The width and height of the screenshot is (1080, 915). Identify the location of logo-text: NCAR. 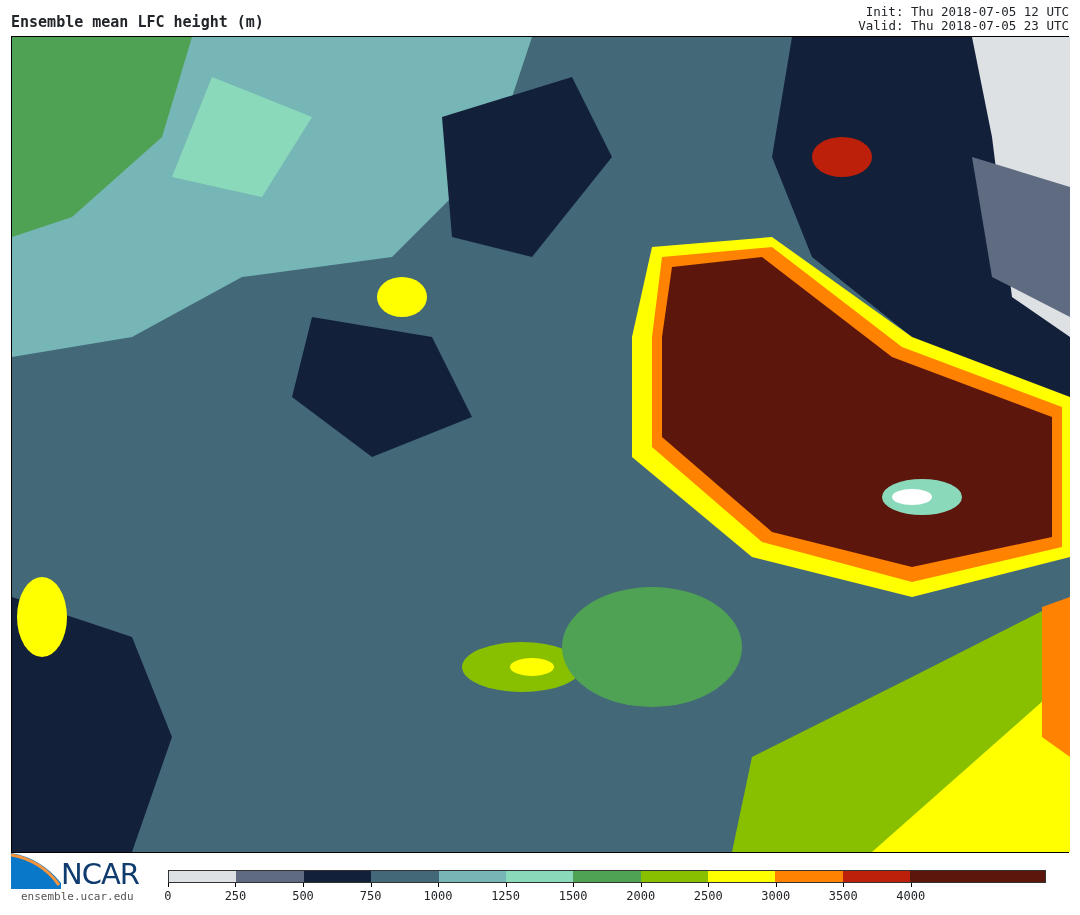
(100, 874).